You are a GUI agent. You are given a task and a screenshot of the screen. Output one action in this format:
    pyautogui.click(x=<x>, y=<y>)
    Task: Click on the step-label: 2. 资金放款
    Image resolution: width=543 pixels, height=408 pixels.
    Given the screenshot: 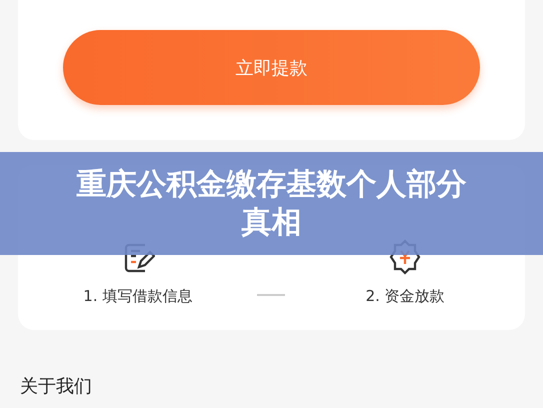 What is the action you would take?
    pyautogui.click(x=405, y=296)
    